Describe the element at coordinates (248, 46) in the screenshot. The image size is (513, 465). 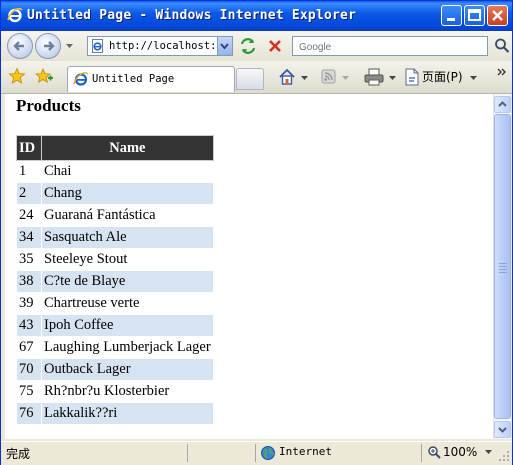
I see `refresh-icon` at that location.